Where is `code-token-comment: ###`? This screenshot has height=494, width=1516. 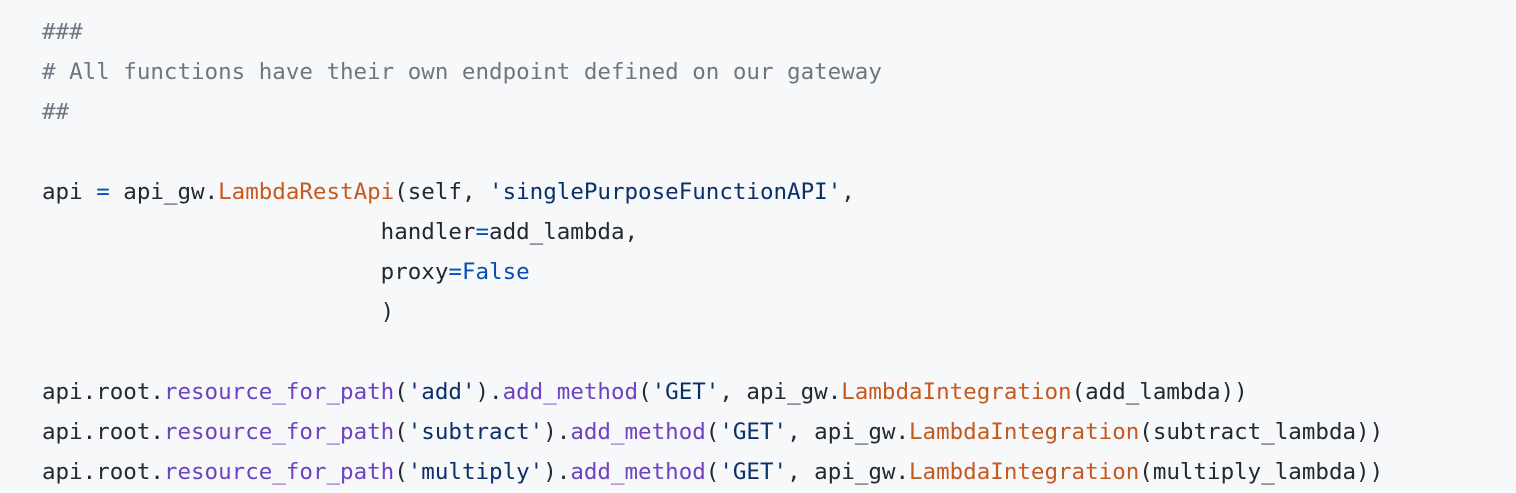 code-token-comment: ### is located at coordinates (62, 32).